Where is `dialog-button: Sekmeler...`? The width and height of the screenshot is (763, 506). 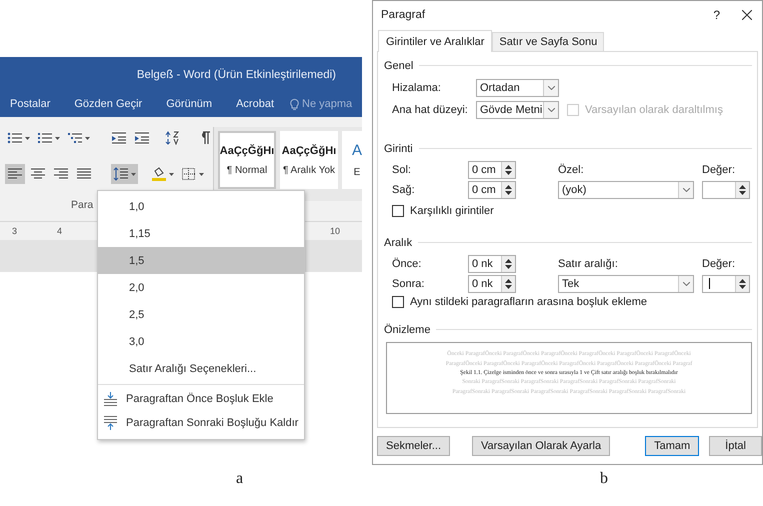 dialog-button: Sekmeler... is located at coordinates (413, 446).